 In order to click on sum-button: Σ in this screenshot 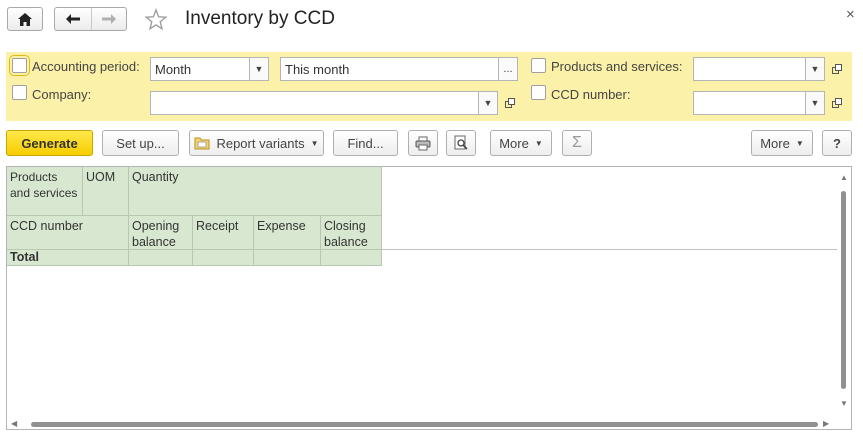, I will do `click(577, 143)`.